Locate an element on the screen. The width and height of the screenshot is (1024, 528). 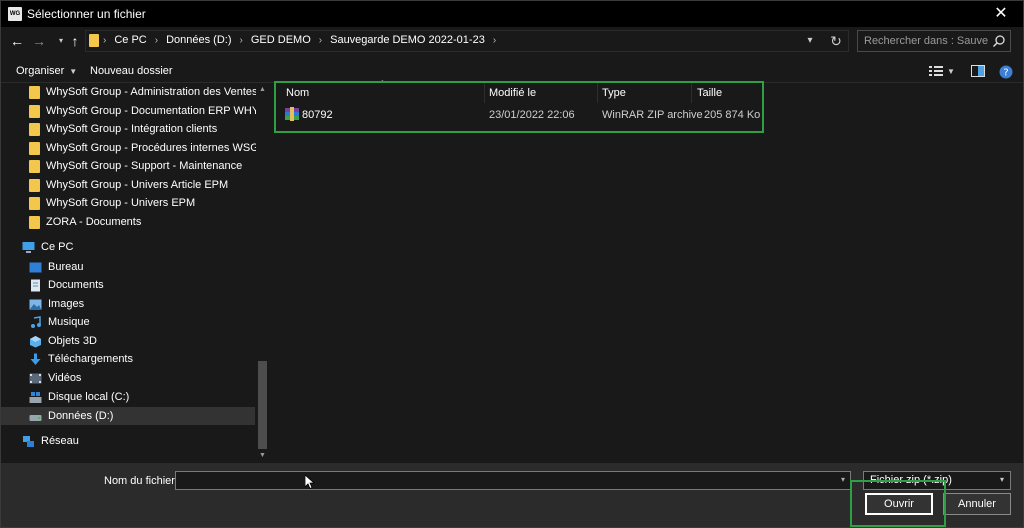
sidebar-item-documents: Documents is located at coordinates (128, 285).